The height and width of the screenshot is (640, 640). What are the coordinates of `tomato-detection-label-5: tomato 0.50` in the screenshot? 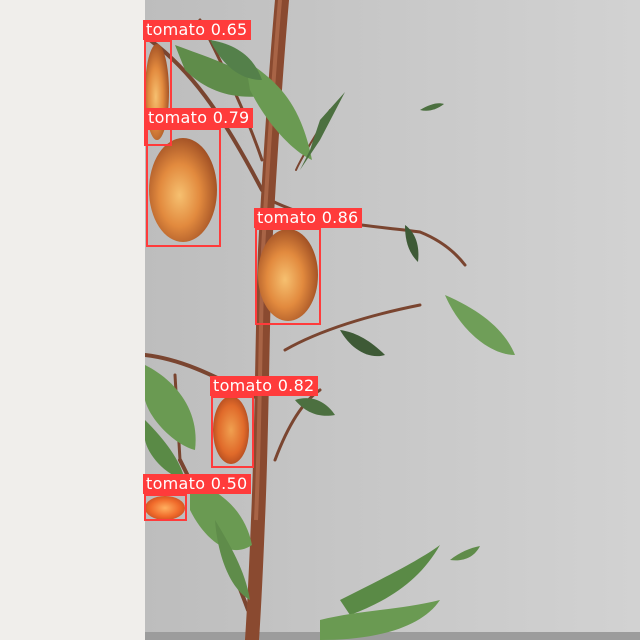 It's located at (197, 484).